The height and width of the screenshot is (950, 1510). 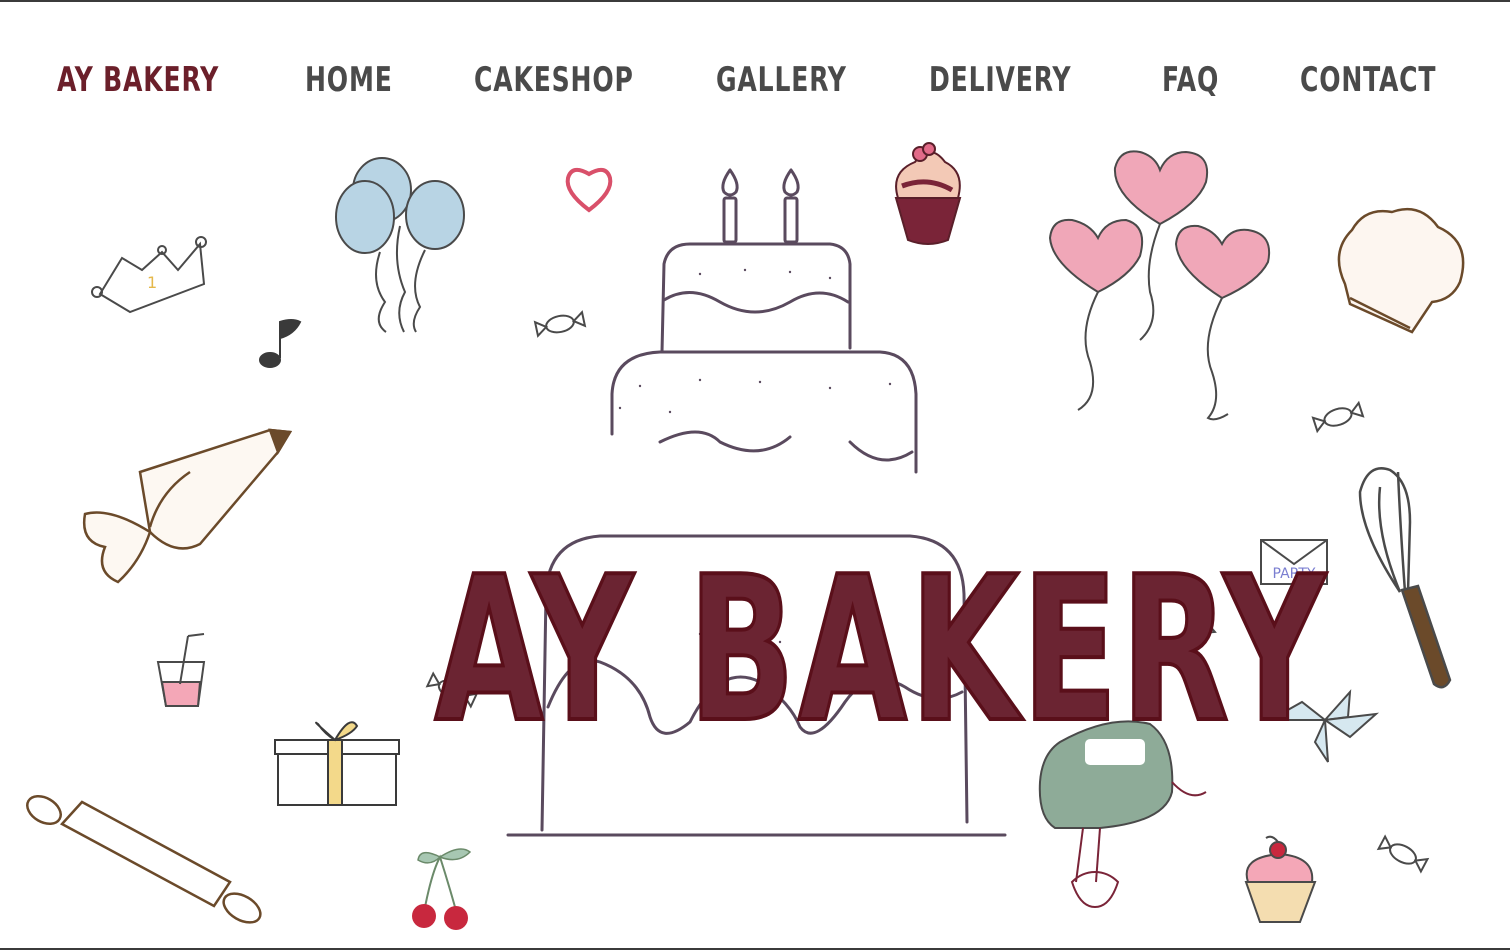 I want to click on nav-link-contact: CONTACT, so click(x=1368, y=80).